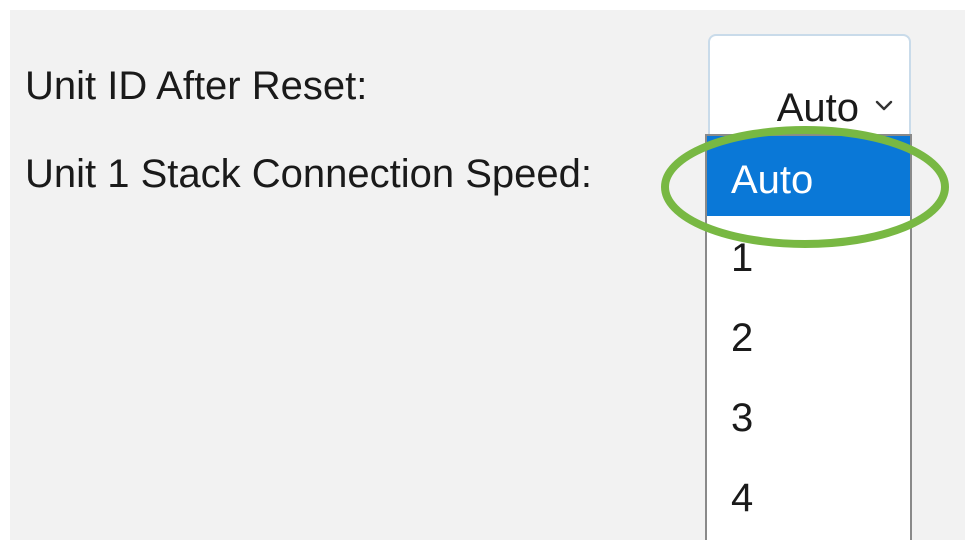 This screenshot has width=965, height=540. What do you see at coordinates (808, 176) in the screenshot?
I see `dropdown-option-auto: Auto` at bounding box center [808, 176].